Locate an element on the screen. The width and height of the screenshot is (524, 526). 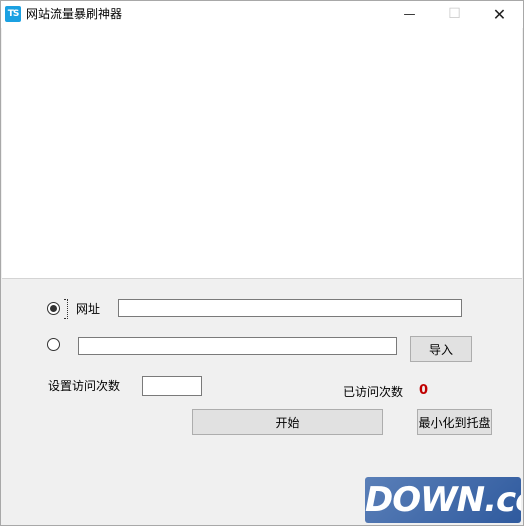
close-button: ✕ is located at coordinates (499, 14).